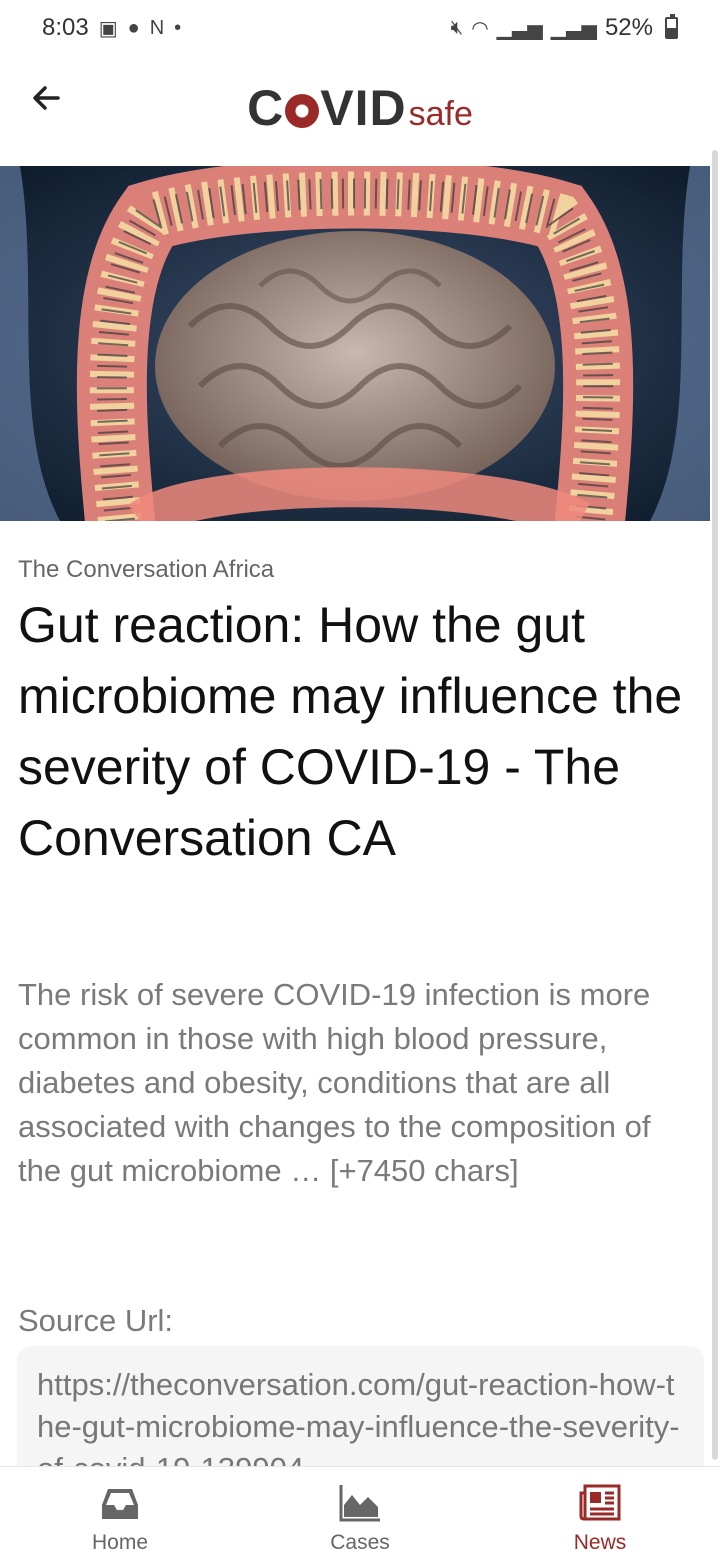  What do you see at coordinates (440, 114) in the screenshot?
I see `logo-sub-text: safe` at bounding box center [440, 114].